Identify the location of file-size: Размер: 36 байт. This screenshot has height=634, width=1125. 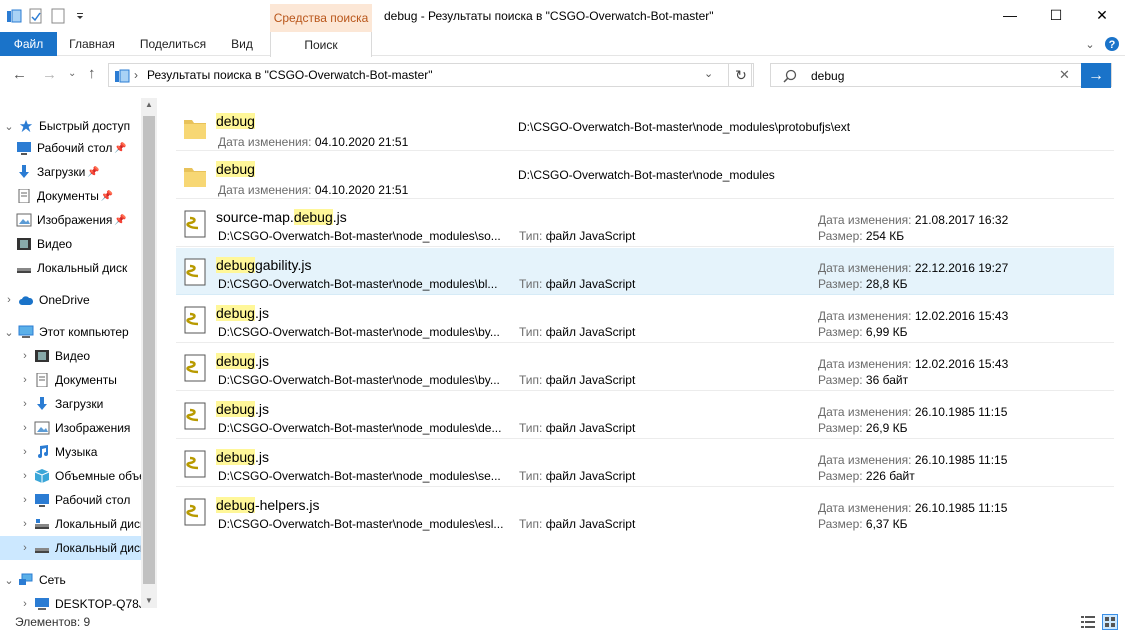
(863, 380).